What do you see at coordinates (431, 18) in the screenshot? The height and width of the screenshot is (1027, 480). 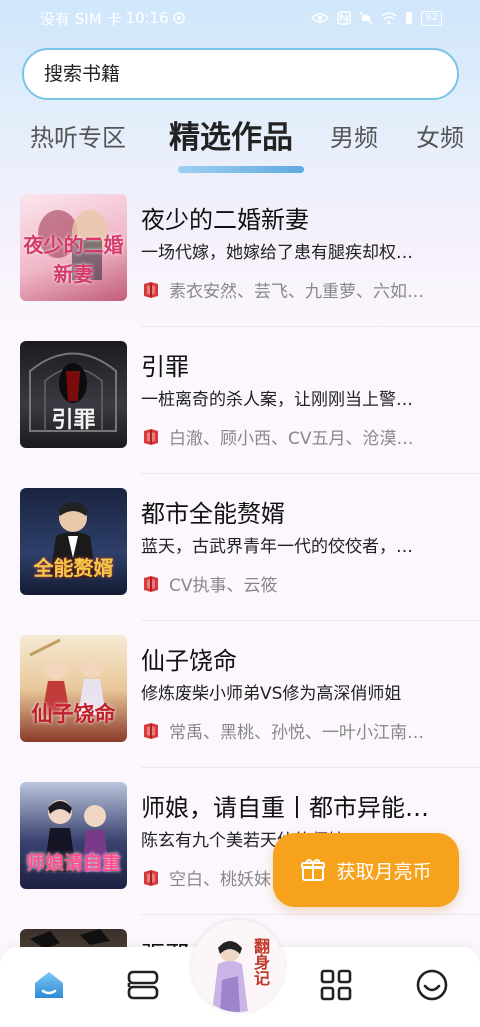 I see `battery-level: 92` at bounding box center [431, 18].